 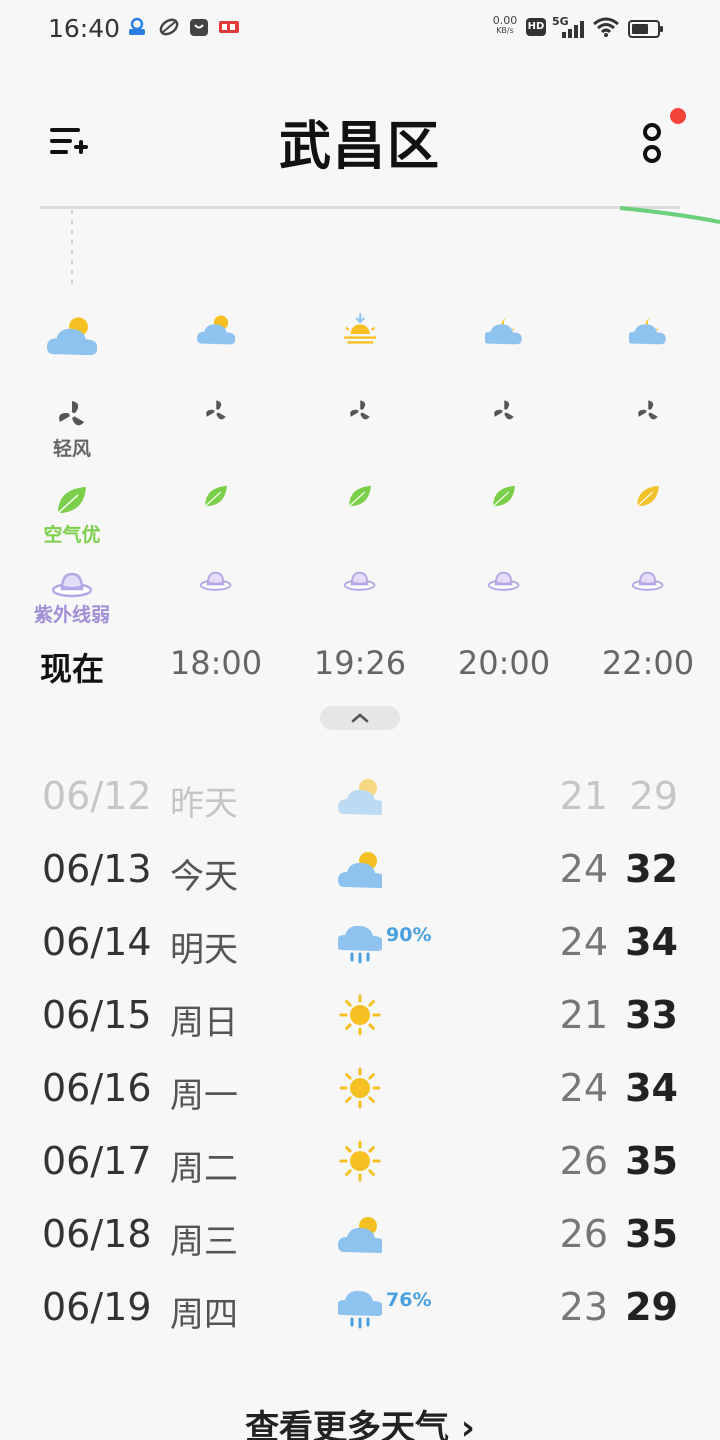 I want to click on daily-row: 06/16 周一 24 34, so click(x=360, y=1088).